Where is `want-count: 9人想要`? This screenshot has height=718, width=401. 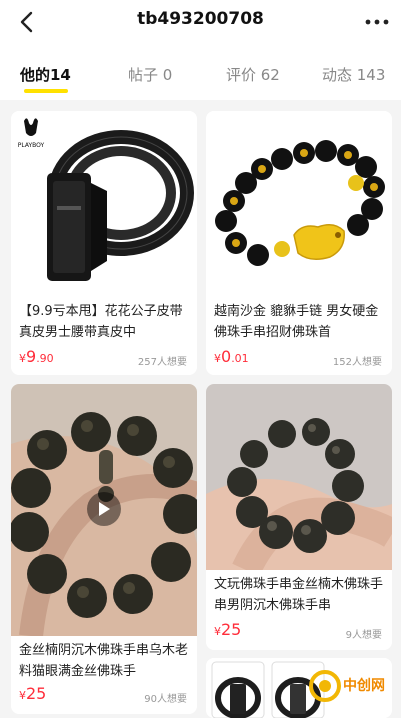 want-count: 9人想要 is located at coordinates (363, 635).